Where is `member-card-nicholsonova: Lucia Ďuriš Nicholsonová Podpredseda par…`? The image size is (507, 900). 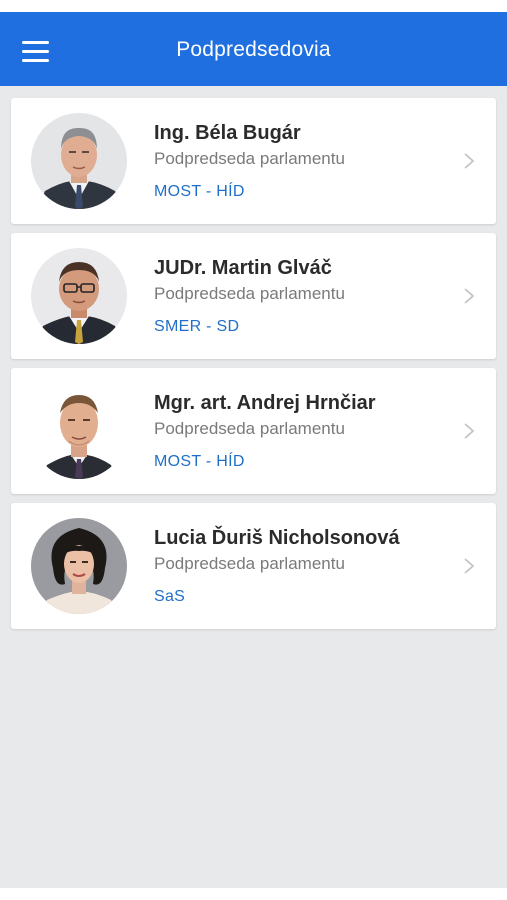 member-card-nicholsonova: Lucia Ďuriš Nicholsonová Podpredseda par… is located at coordinates (253, 566).